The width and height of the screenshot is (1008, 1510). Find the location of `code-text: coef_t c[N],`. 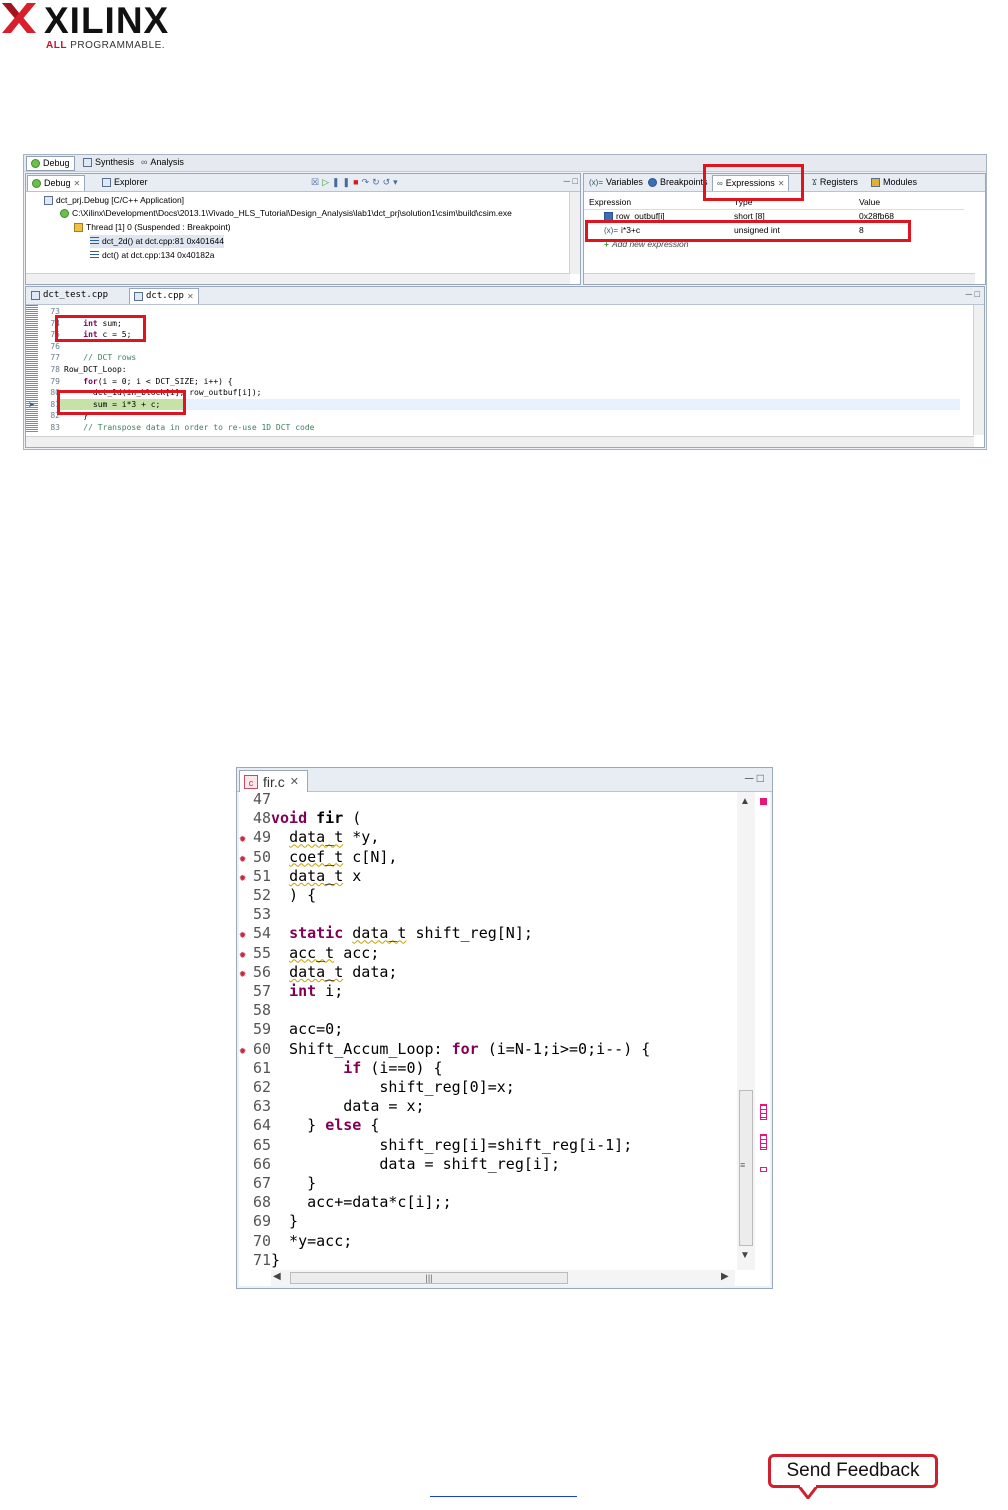

code-text: coef_t c[N], is located at coordinates (343, 856).